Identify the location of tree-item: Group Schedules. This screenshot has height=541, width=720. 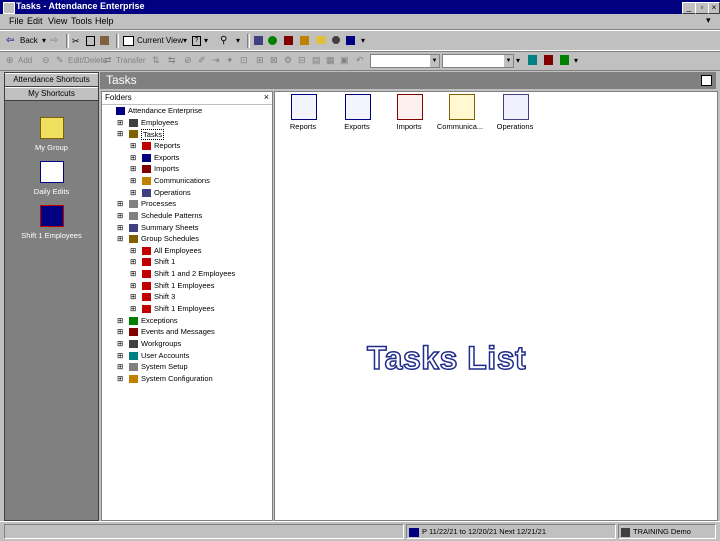
(170, 238).